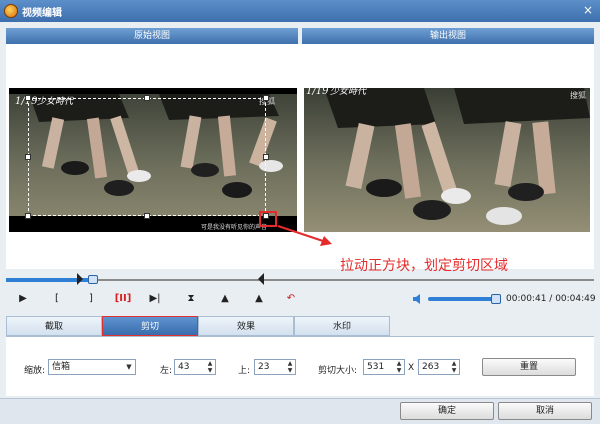  What do you see at coordinates (447, 411) in the screenshot?
I see `ok-button: 确定` at bounding box center [447, 411].